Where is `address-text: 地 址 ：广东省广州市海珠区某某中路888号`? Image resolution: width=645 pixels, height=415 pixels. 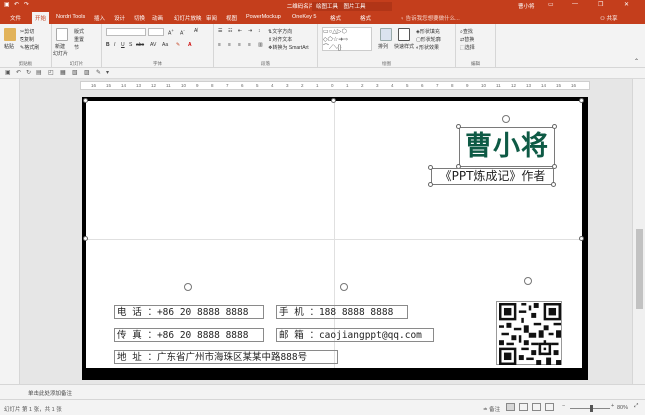 address-text: 地 址 ：广东省广州市海珠区某某中路888号 is located at coordinates (226, 357).